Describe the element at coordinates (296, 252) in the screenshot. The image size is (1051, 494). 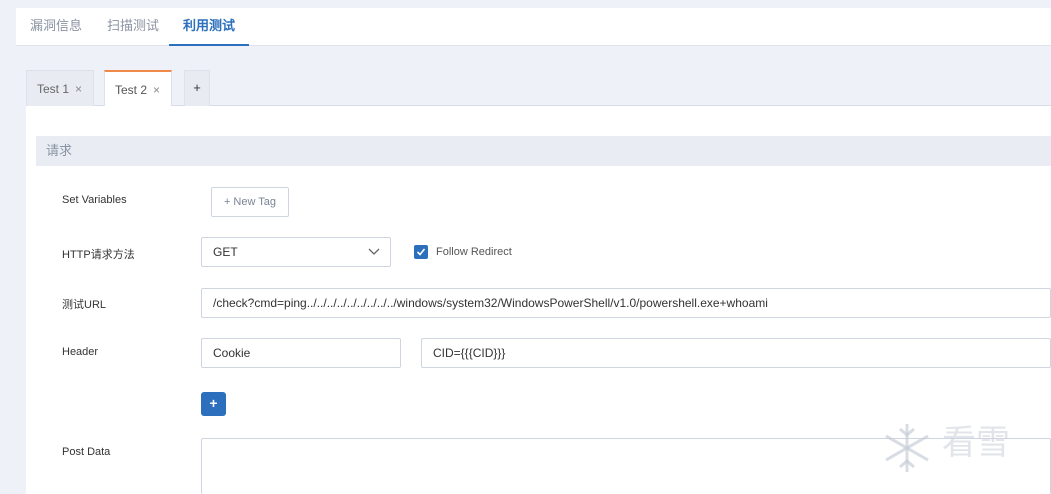
I see `http-method-select: GET` at that location.